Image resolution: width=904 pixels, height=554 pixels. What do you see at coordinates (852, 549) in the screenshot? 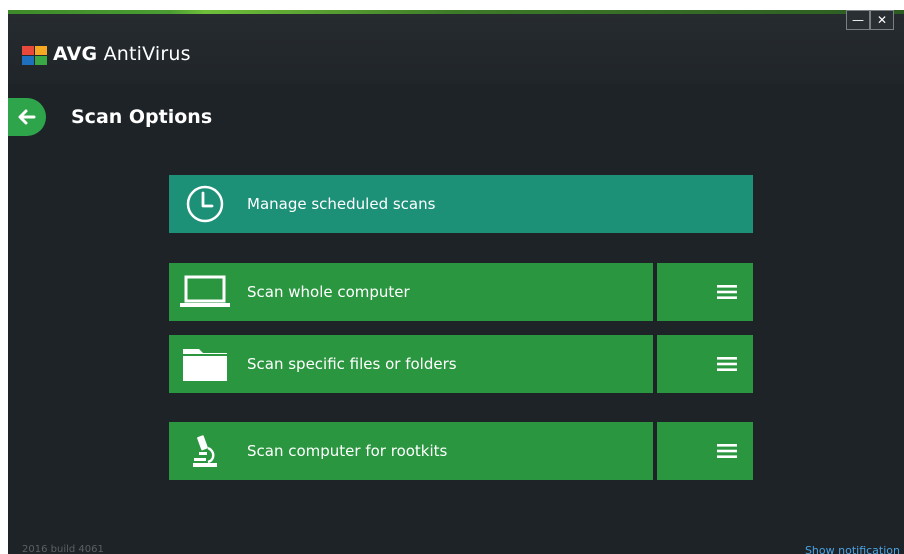
I see `show-notification-link: Show notification` at bounding box center [852, 549].